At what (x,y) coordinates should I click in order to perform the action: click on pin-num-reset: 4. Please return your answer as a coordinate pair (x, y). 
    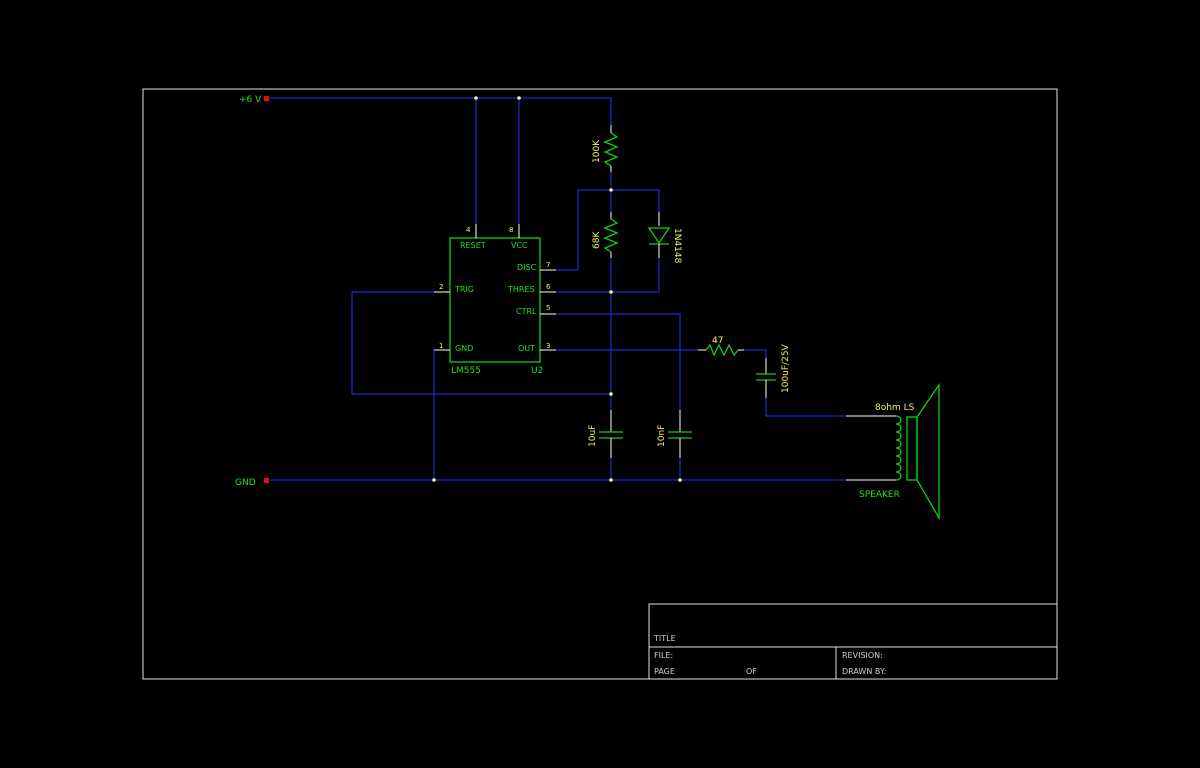
    Looking at the image, I should click on (468, 230).